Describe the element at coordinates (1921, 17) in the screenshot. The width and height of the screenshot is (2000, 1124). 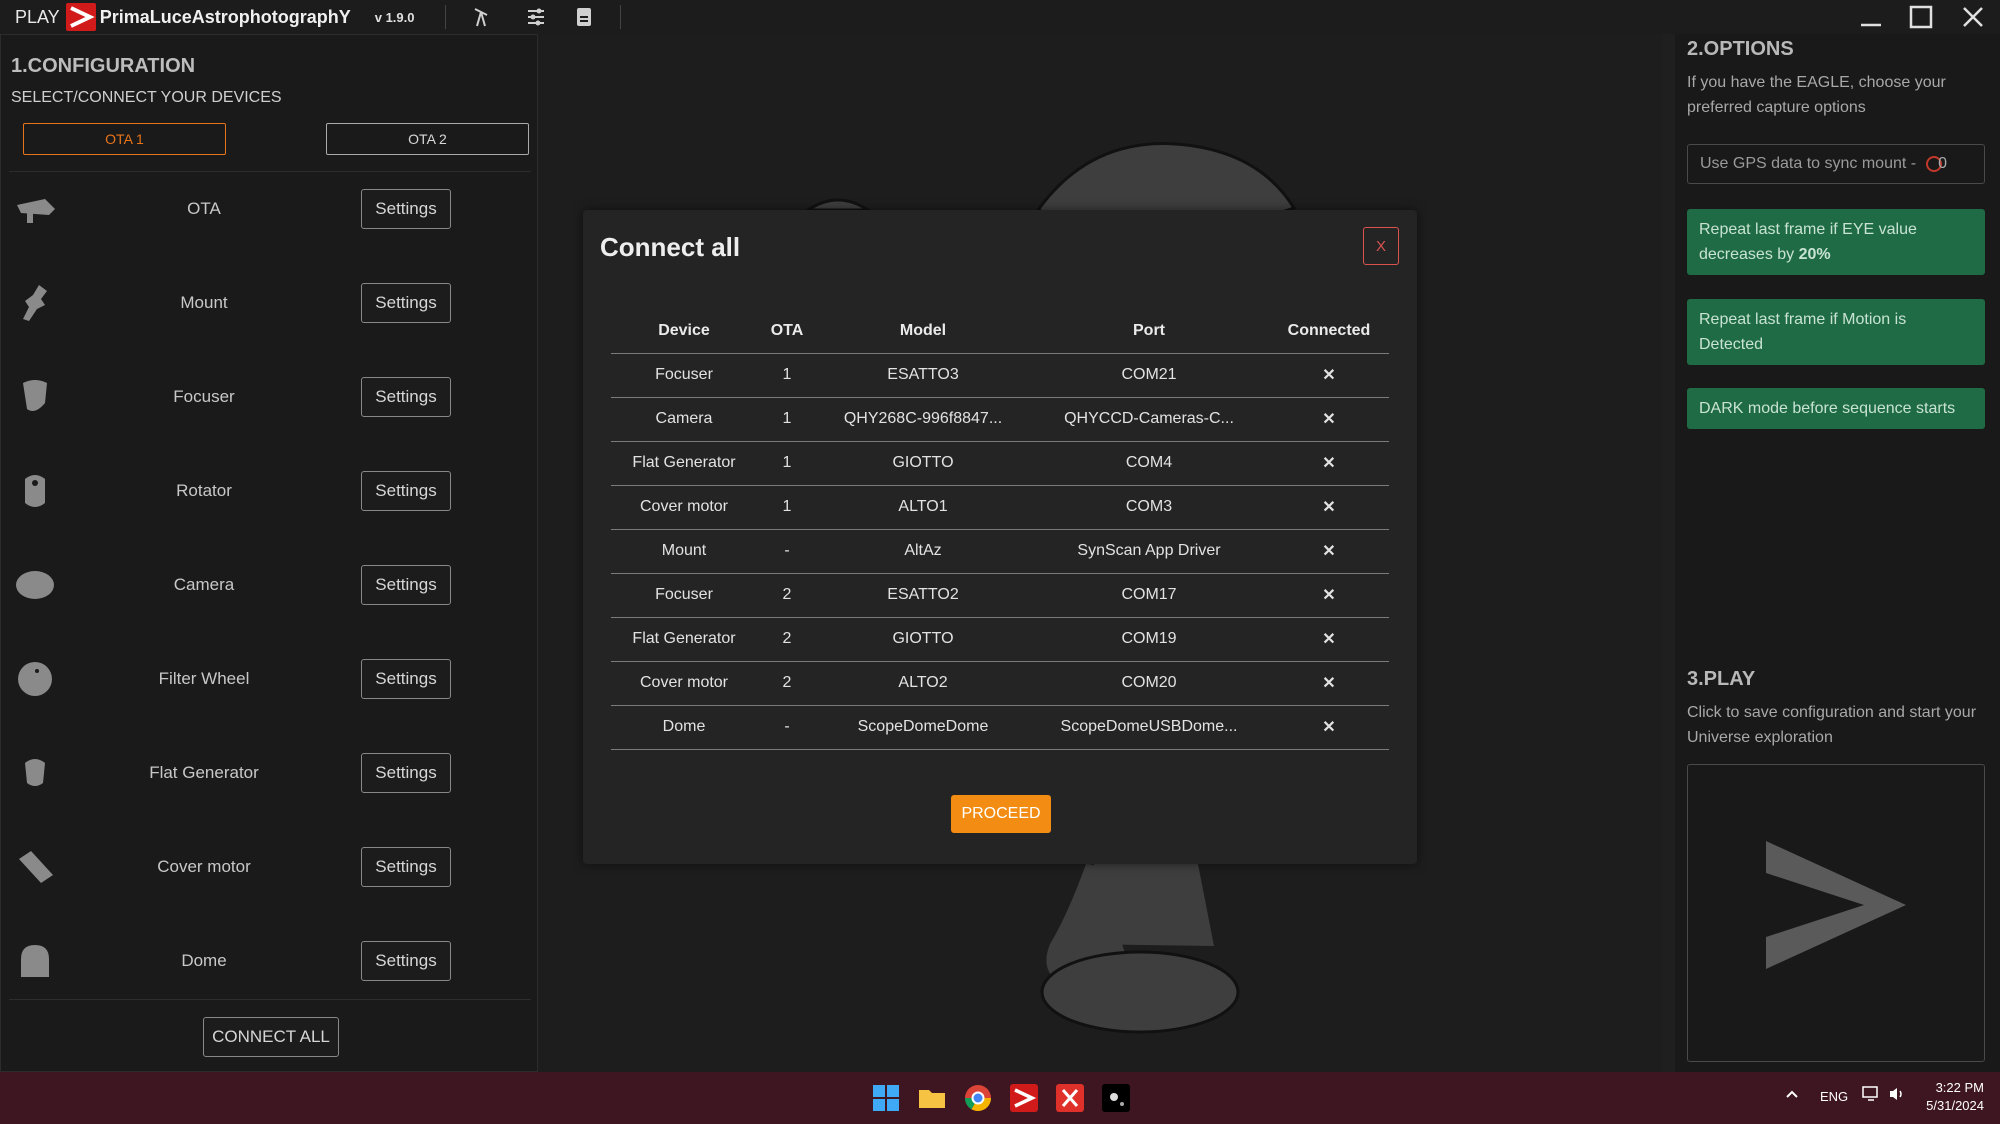
I see `maximize-icon` at that location.